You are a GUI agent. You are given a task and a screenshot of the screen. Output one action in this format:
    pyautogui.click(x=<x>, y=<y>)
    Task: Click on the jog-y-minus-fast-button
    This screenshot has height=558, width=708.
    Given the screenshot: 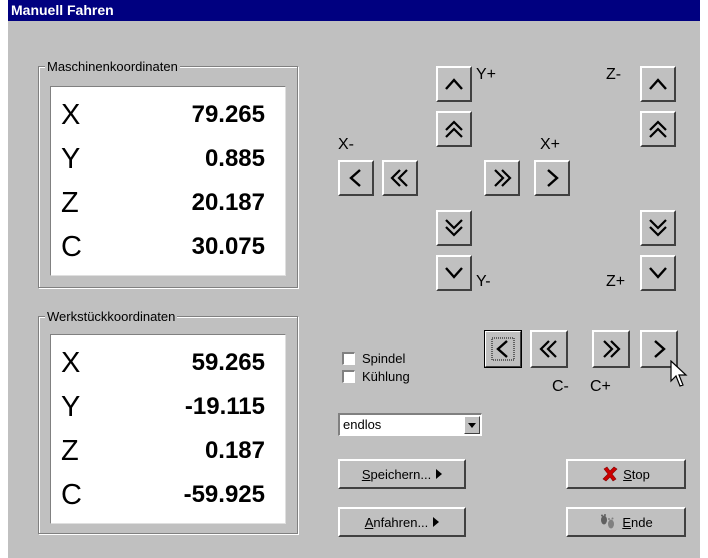 What is the action you would take?
    pyautogui.click(x=454, y=228)
    